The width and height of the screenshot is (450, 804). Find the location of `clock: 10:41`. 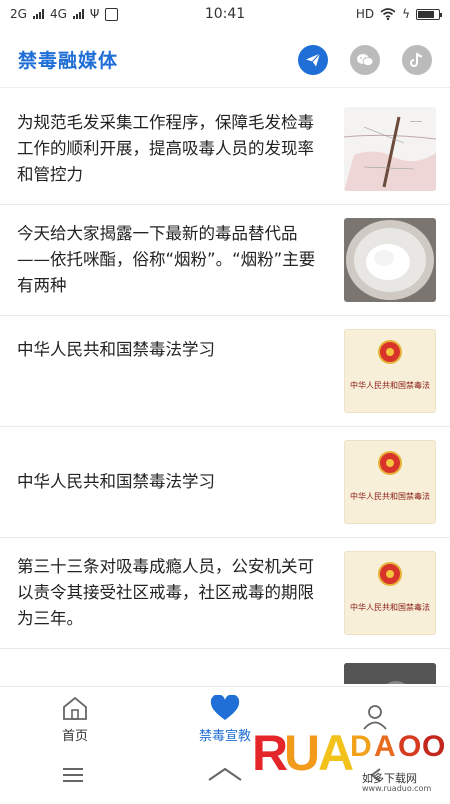

clock: 10:41 is located at coordinates (225, 14).